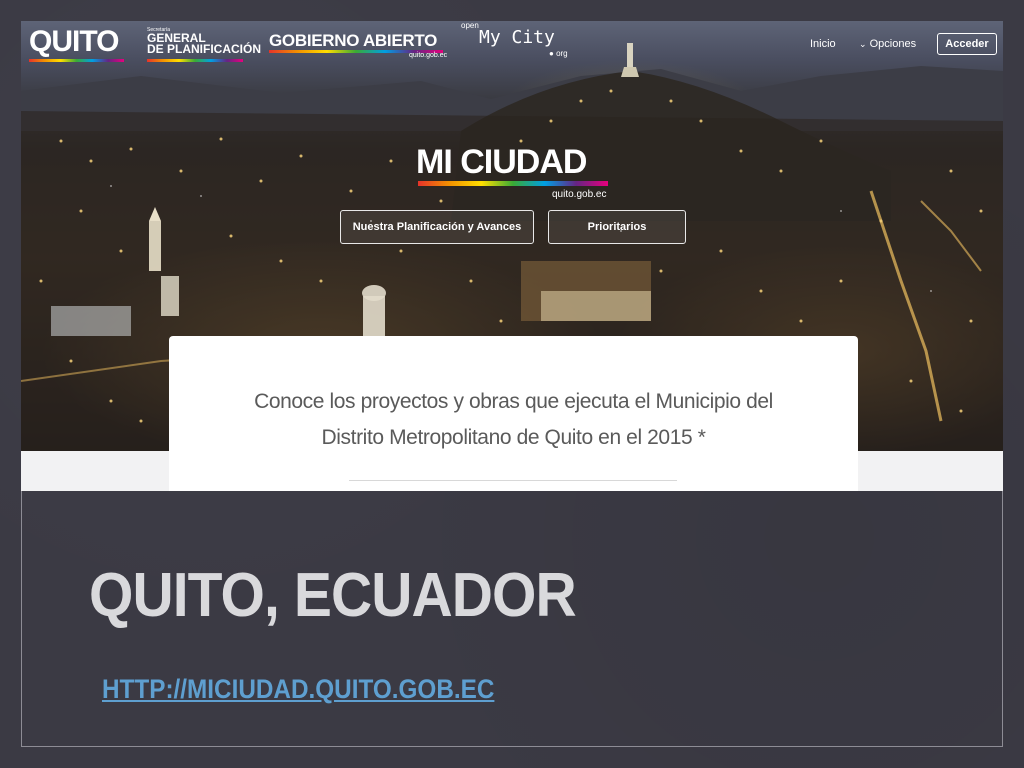 The width and height of the screenshot is (1024, 768). I want to click on slide-title: QUITO, ECUADOR, so click(333, 595).